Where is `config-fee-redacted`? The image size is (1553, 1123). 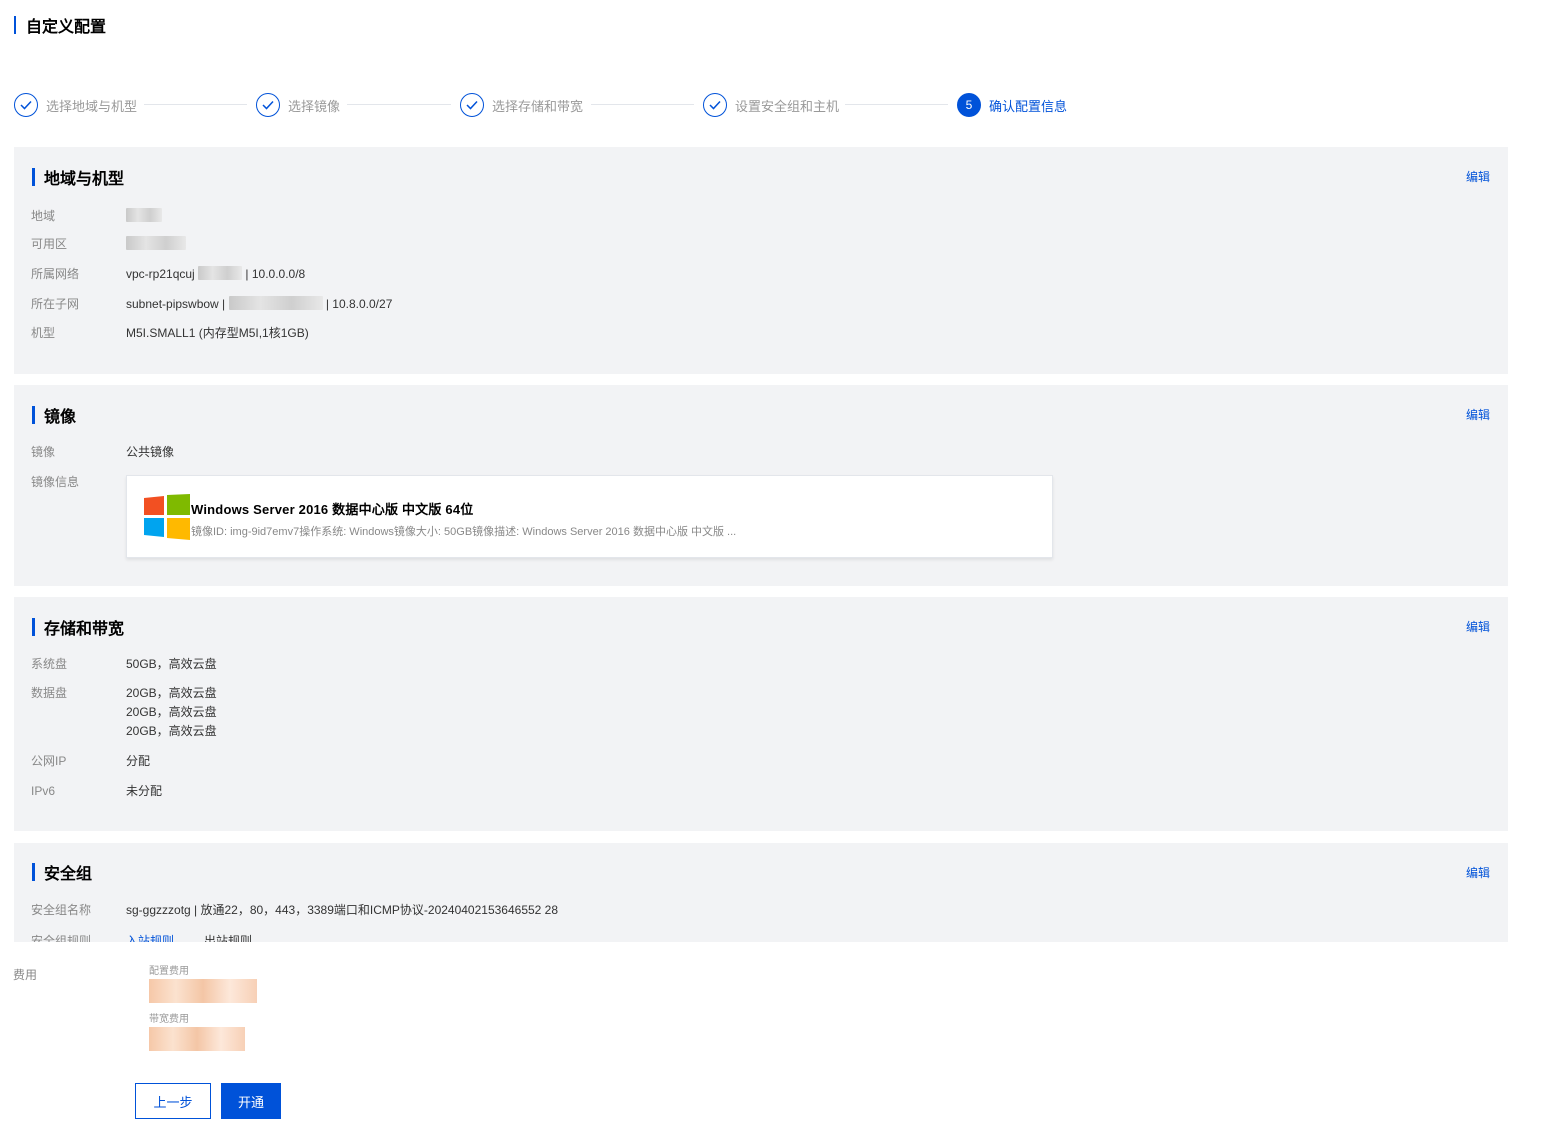
config-fee-redacted is located at coordinates (203, 991).